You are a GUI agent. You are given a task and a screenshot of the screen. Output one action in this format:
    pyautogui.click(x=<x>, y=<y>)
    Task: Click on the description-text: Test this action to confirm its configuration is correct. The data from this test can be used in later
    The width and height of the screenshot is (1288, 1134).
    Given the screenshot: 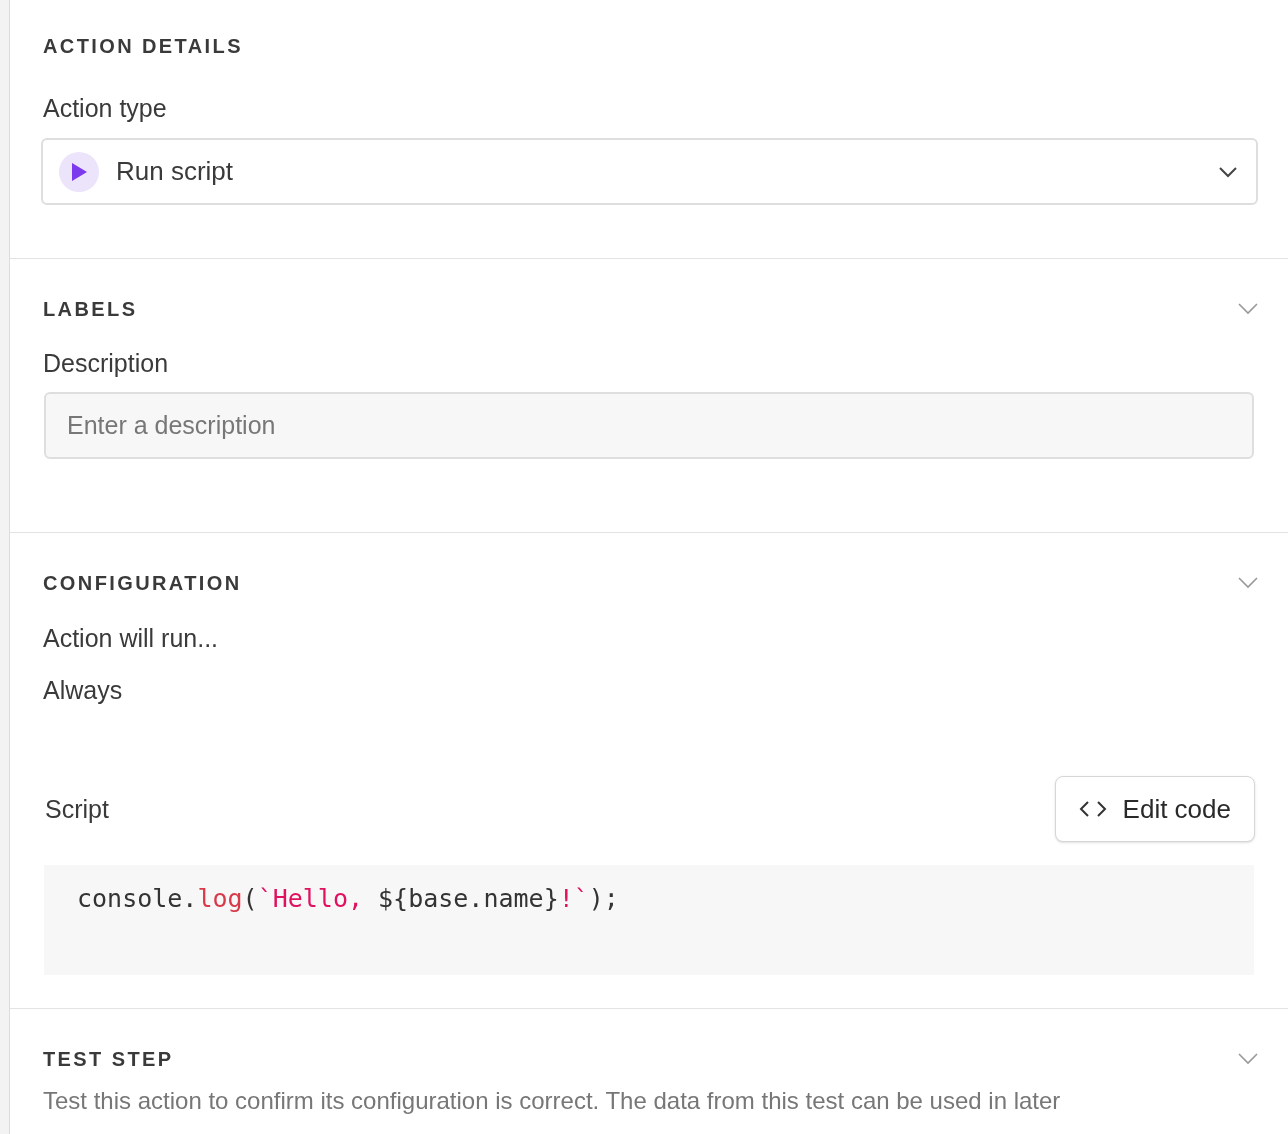 What is the action you would take?
    pyautogui.click(x=552, y=1101)
    